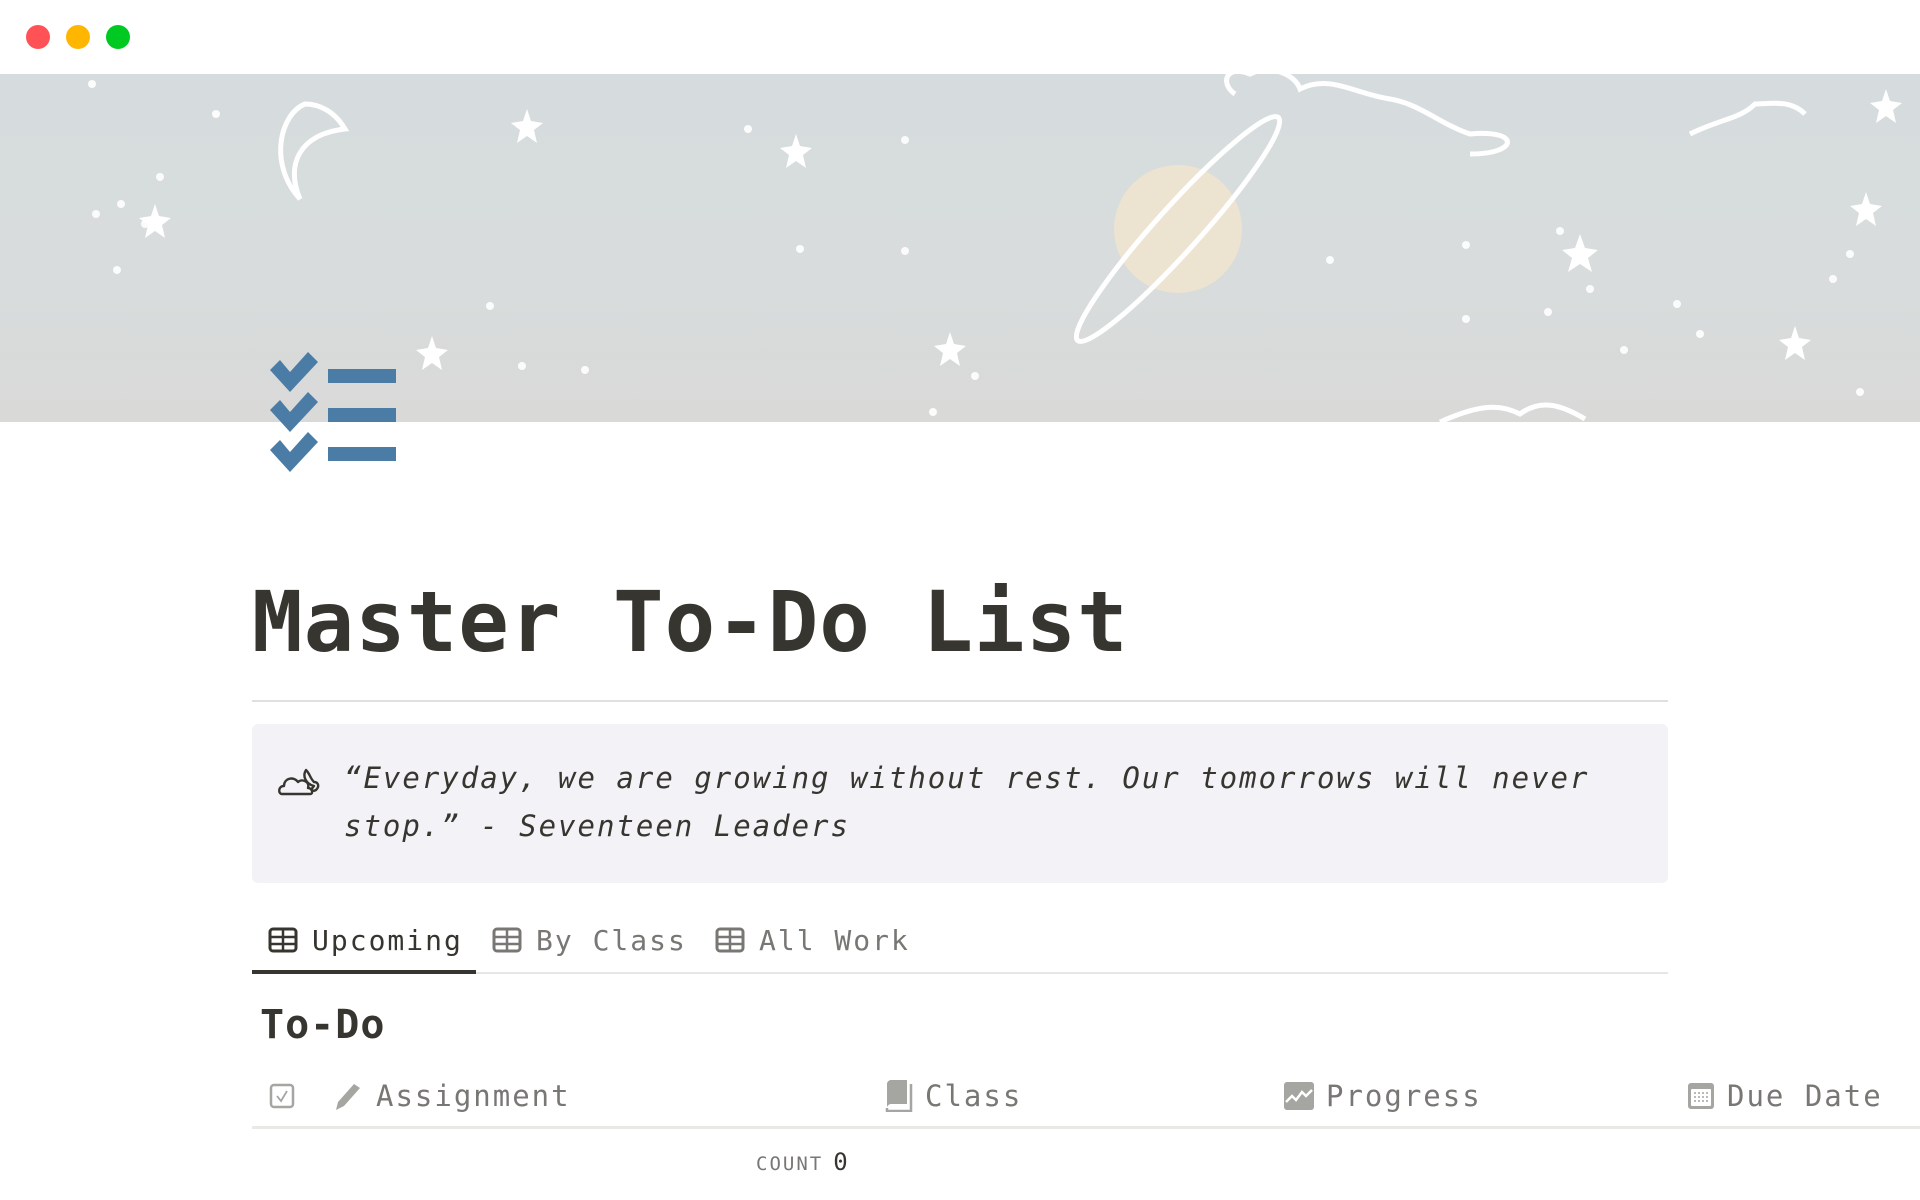 This screenshot has height=1200, width=1920. What do you see at coordinates (299, 782) in the screenshot?
I see `cloud-moon-icon` at bounding box center [299, 782].